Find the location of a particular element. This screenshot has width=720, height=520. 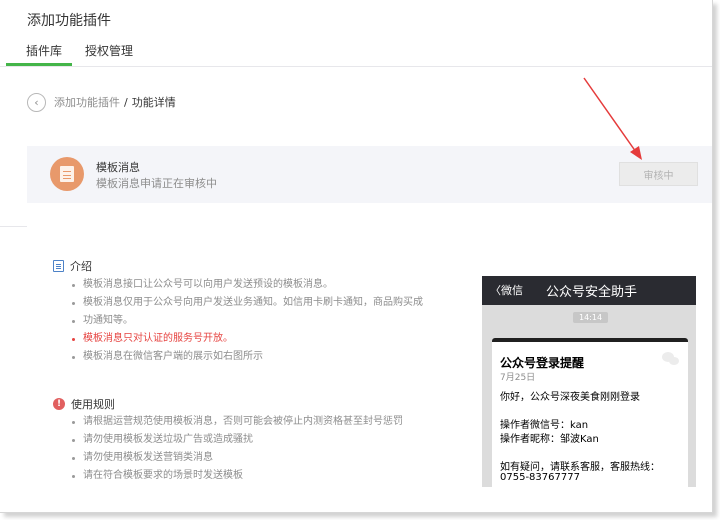

intro-item-continued: 功通知等。 is located at coordinates (246, 321).